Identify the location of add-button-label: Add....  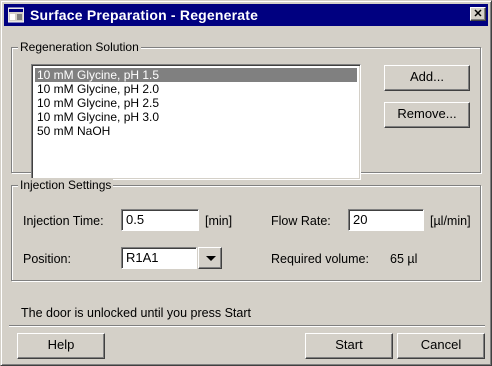
(427, 76).